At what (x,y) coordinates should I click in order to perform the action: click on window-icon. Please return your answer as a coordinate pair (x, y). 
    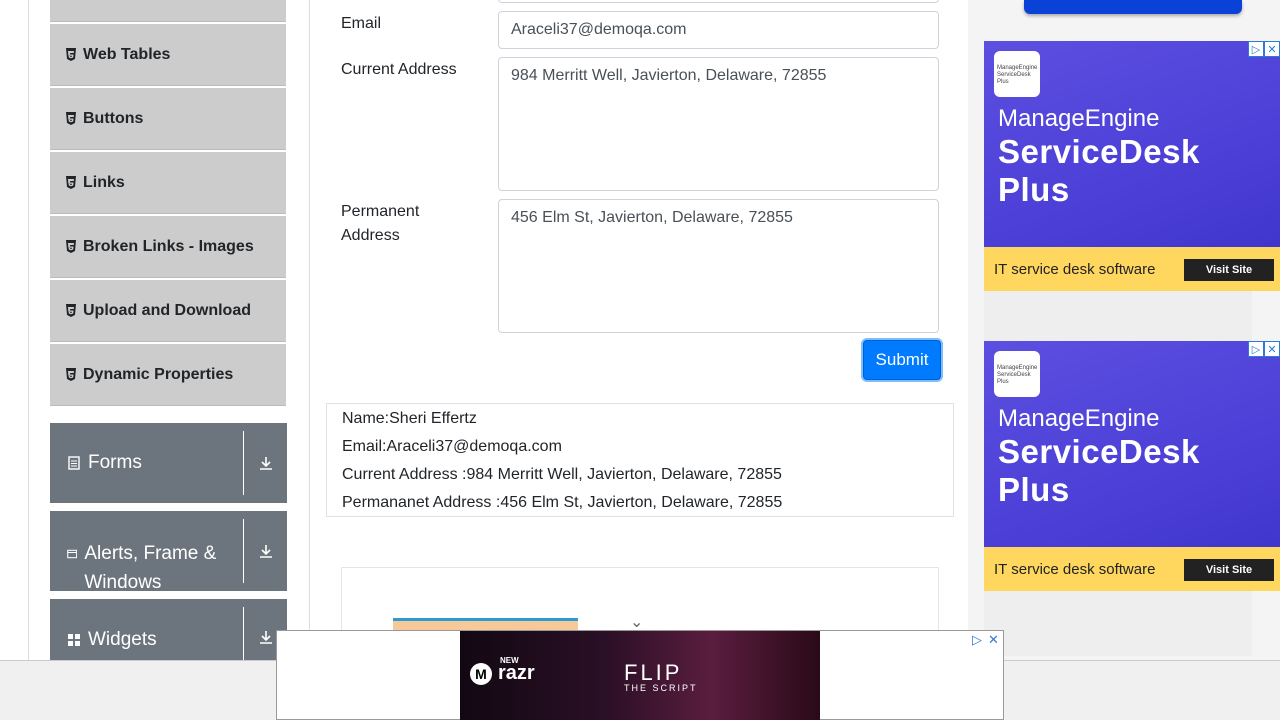
    Looking at the image, I should click on (72, 554).